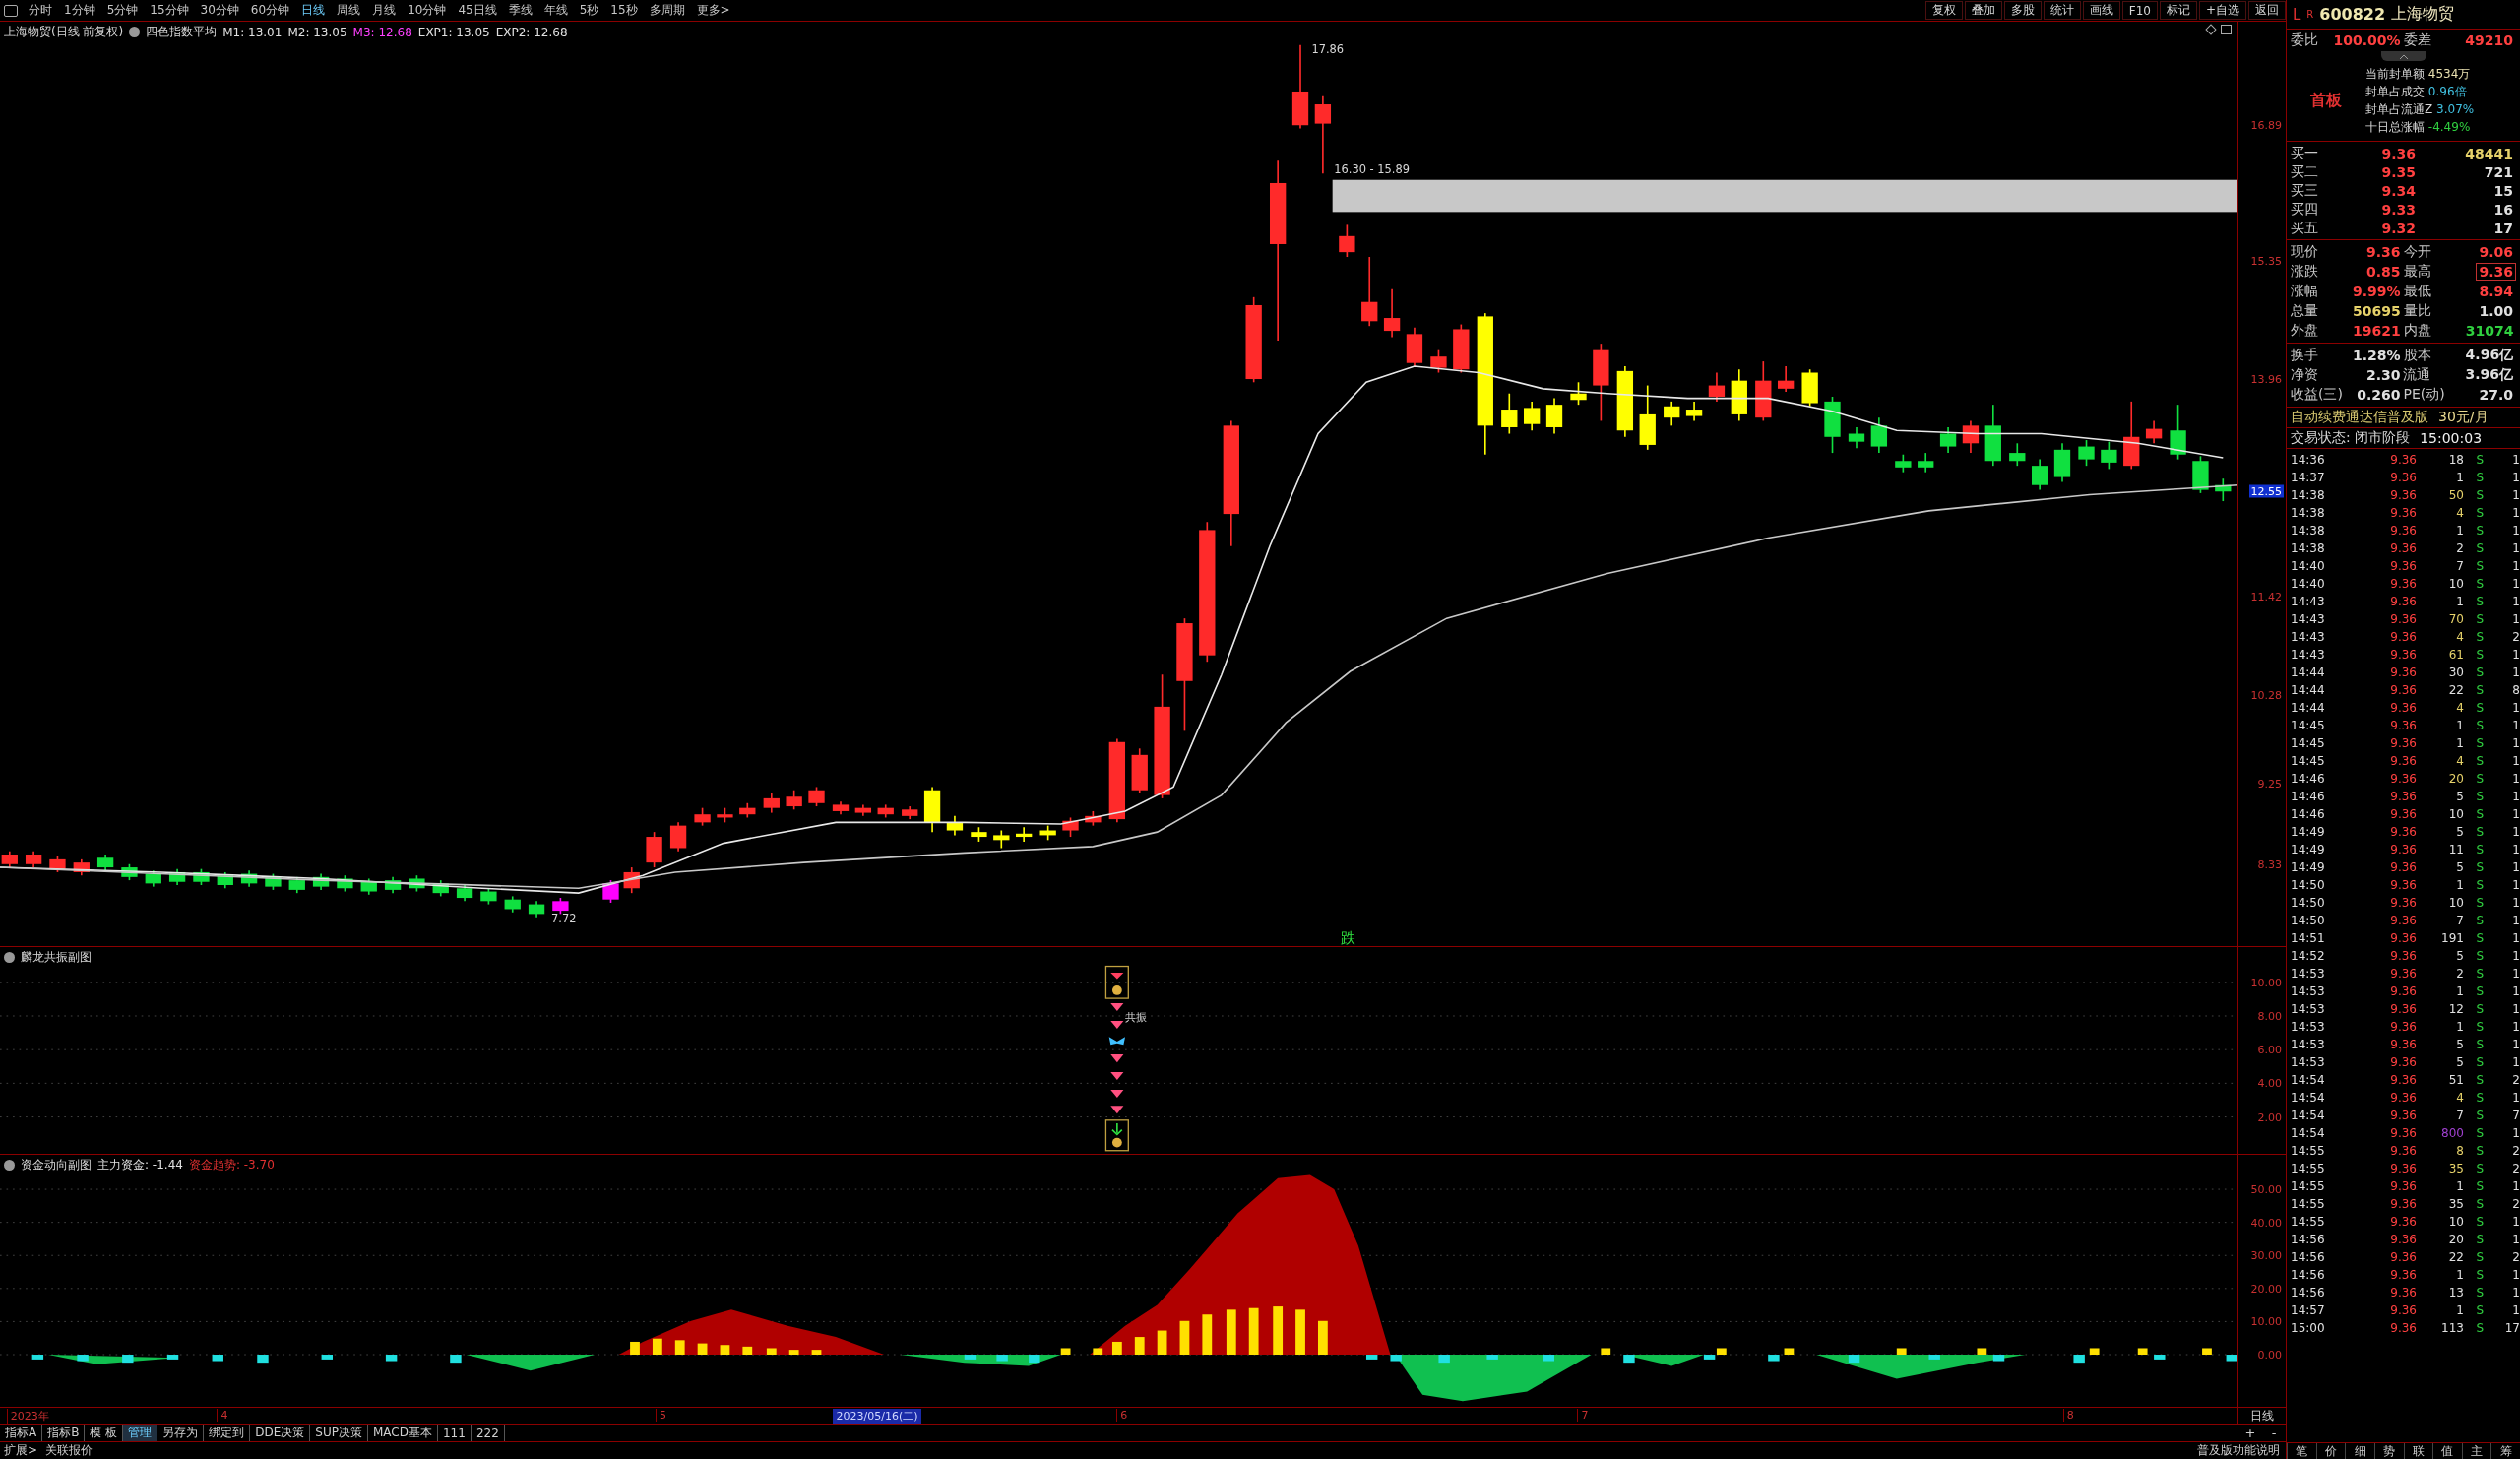 Image resolution: width=2520 pixels, height=1459 pixels. What do you see at coordinates (2069, 1415) in the screenshot?
I see `date-label: 8` at bounding box center [2069, 1415].